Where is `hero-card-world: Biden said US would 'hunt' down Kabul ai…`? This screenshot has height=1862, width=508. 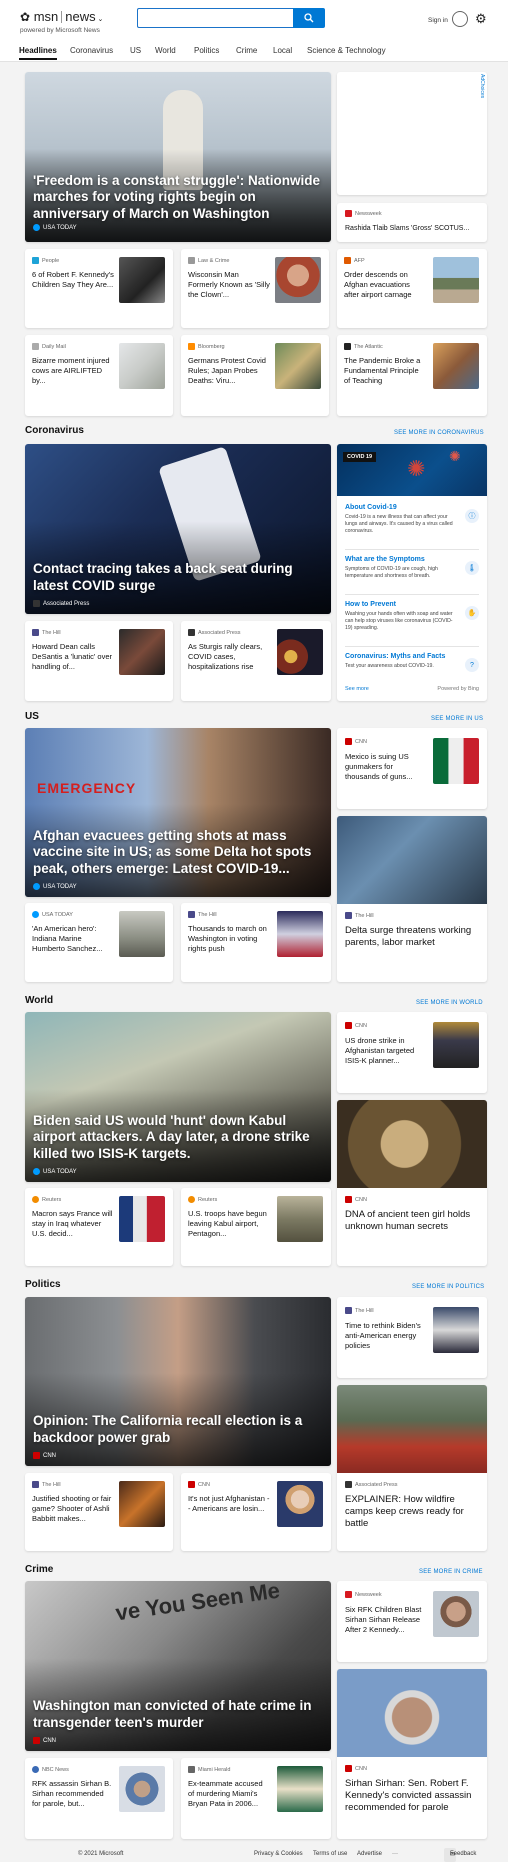
hero-card-world: Biden said US would 'hunt' down Kabul ai… is located at coordinates (178, 1097).